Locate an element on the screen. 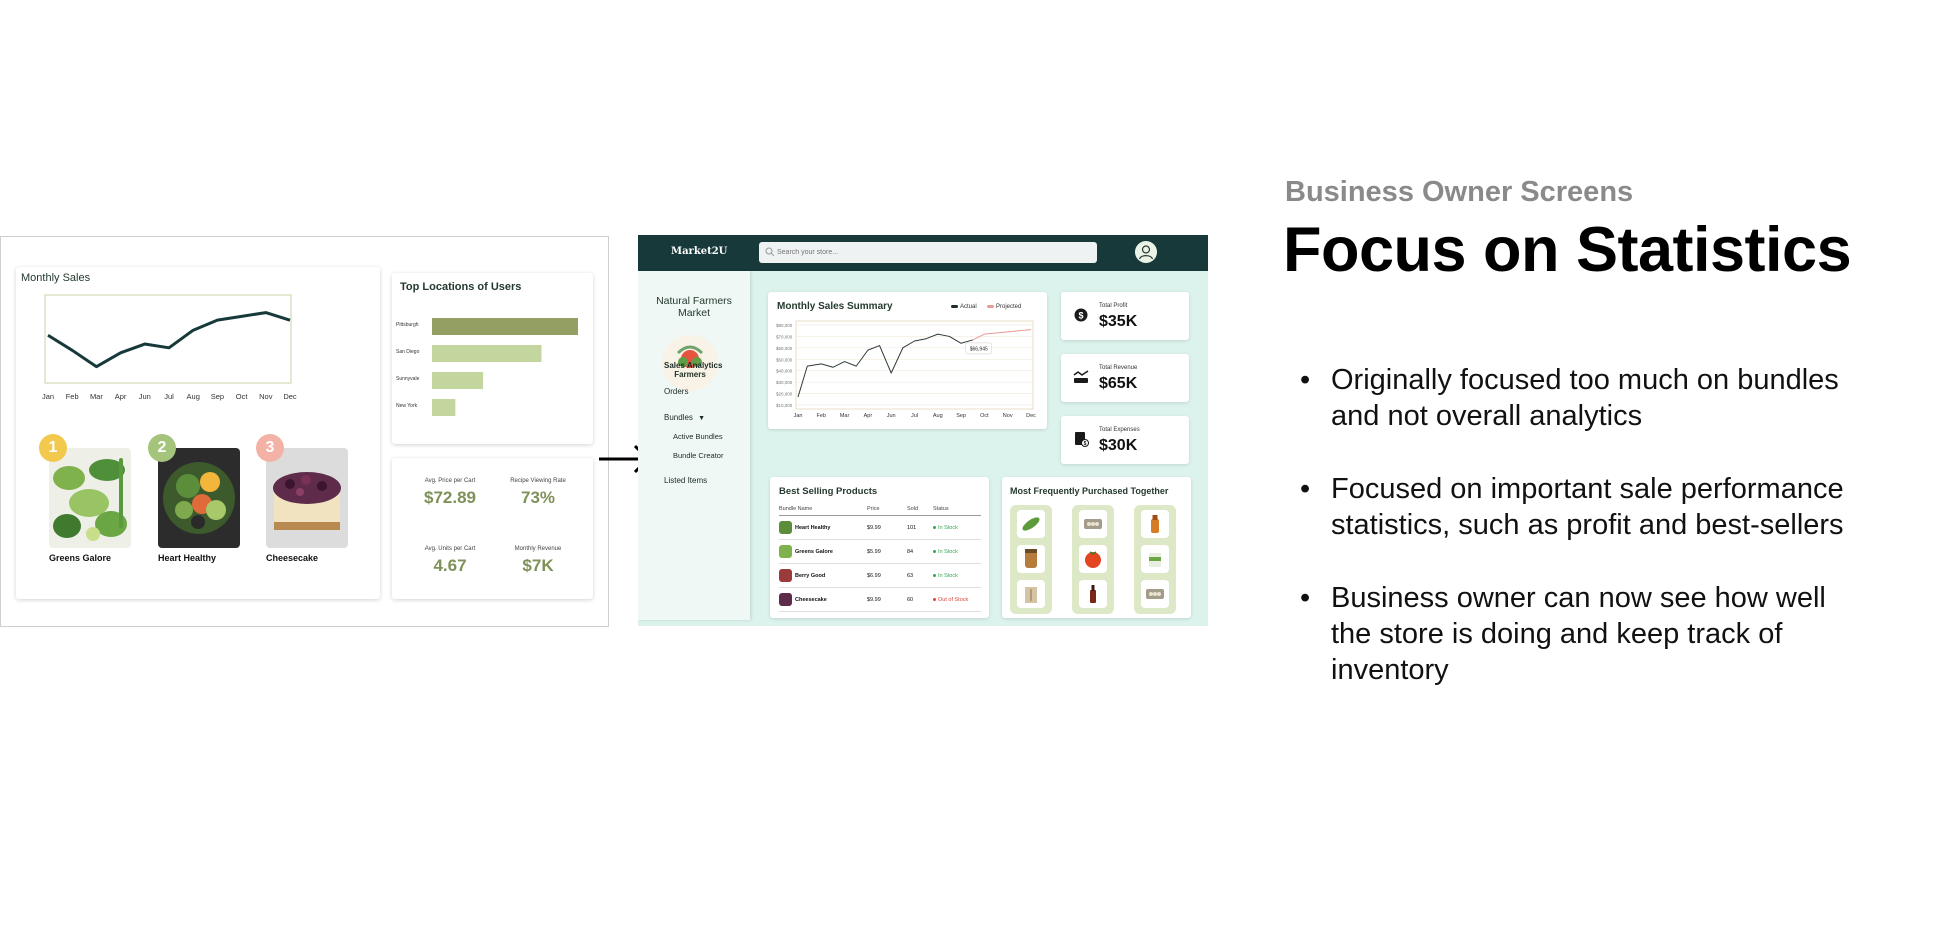  product-name: Berry Good is located at coordinates (810, 575).